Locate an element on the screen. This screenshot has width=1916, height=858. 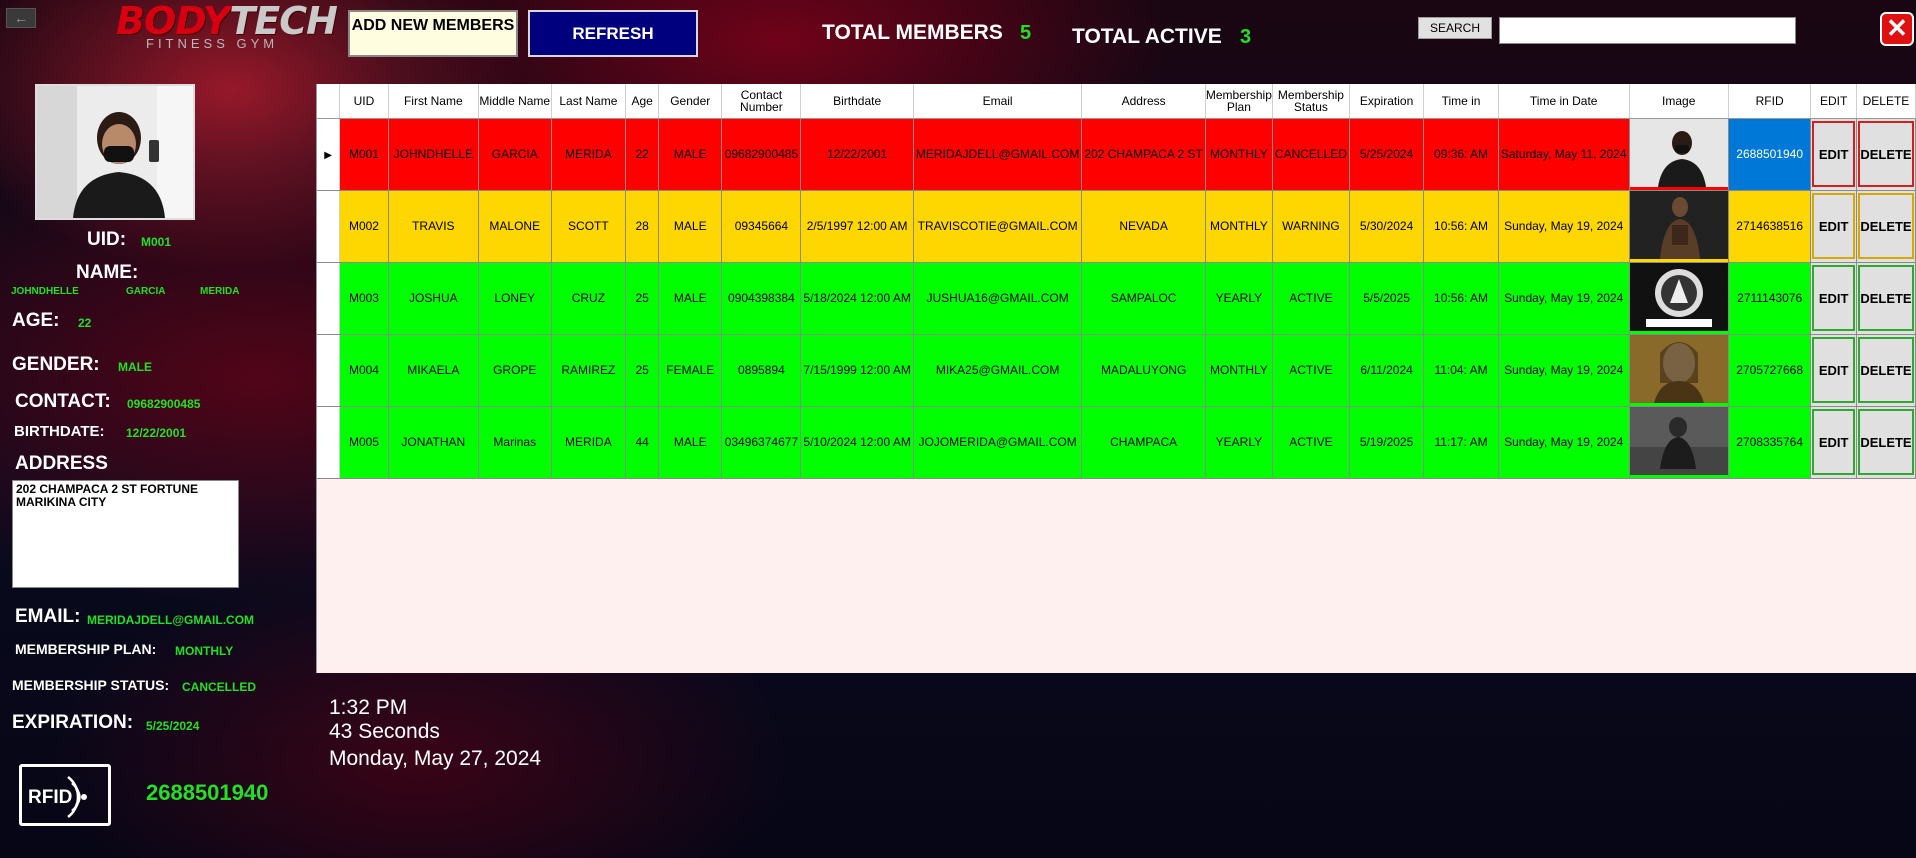
column-header: Gender is located at coordinates (690, 101).